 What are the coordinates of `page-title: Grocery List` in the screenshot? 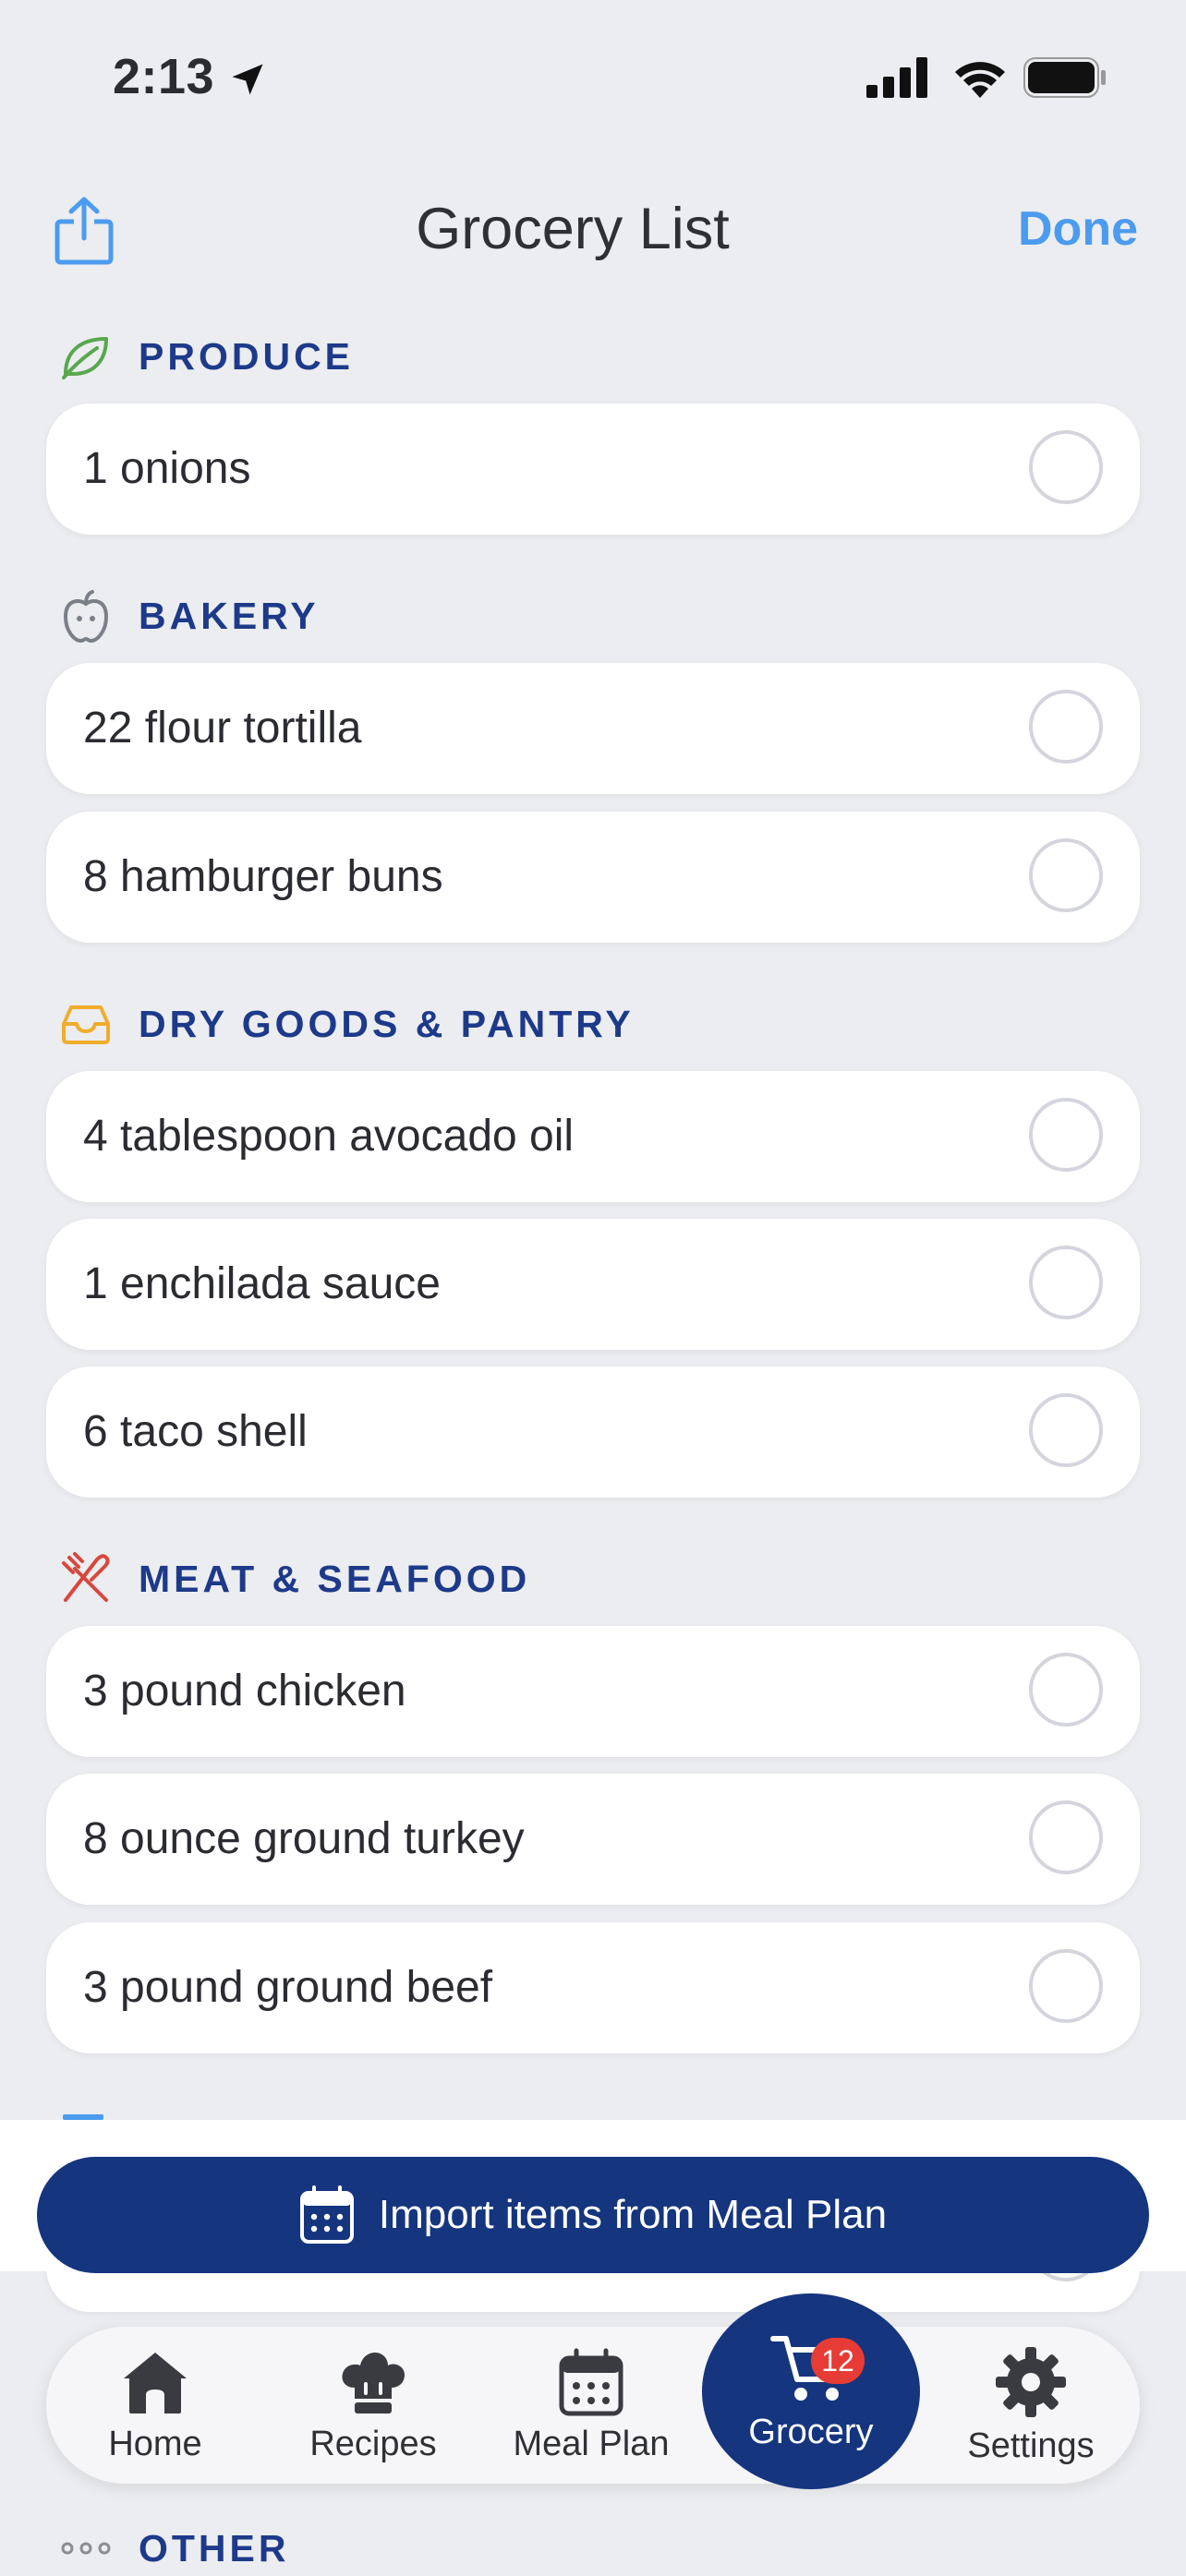 It's located at (573, 229).